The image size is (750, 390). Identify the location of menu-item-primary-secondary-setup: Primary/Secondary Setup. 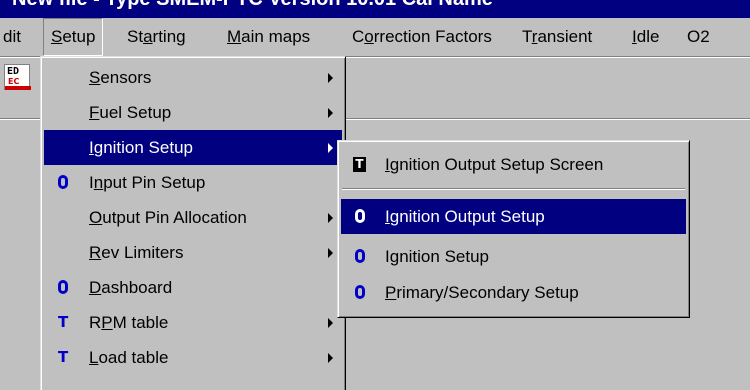
(513, 292).